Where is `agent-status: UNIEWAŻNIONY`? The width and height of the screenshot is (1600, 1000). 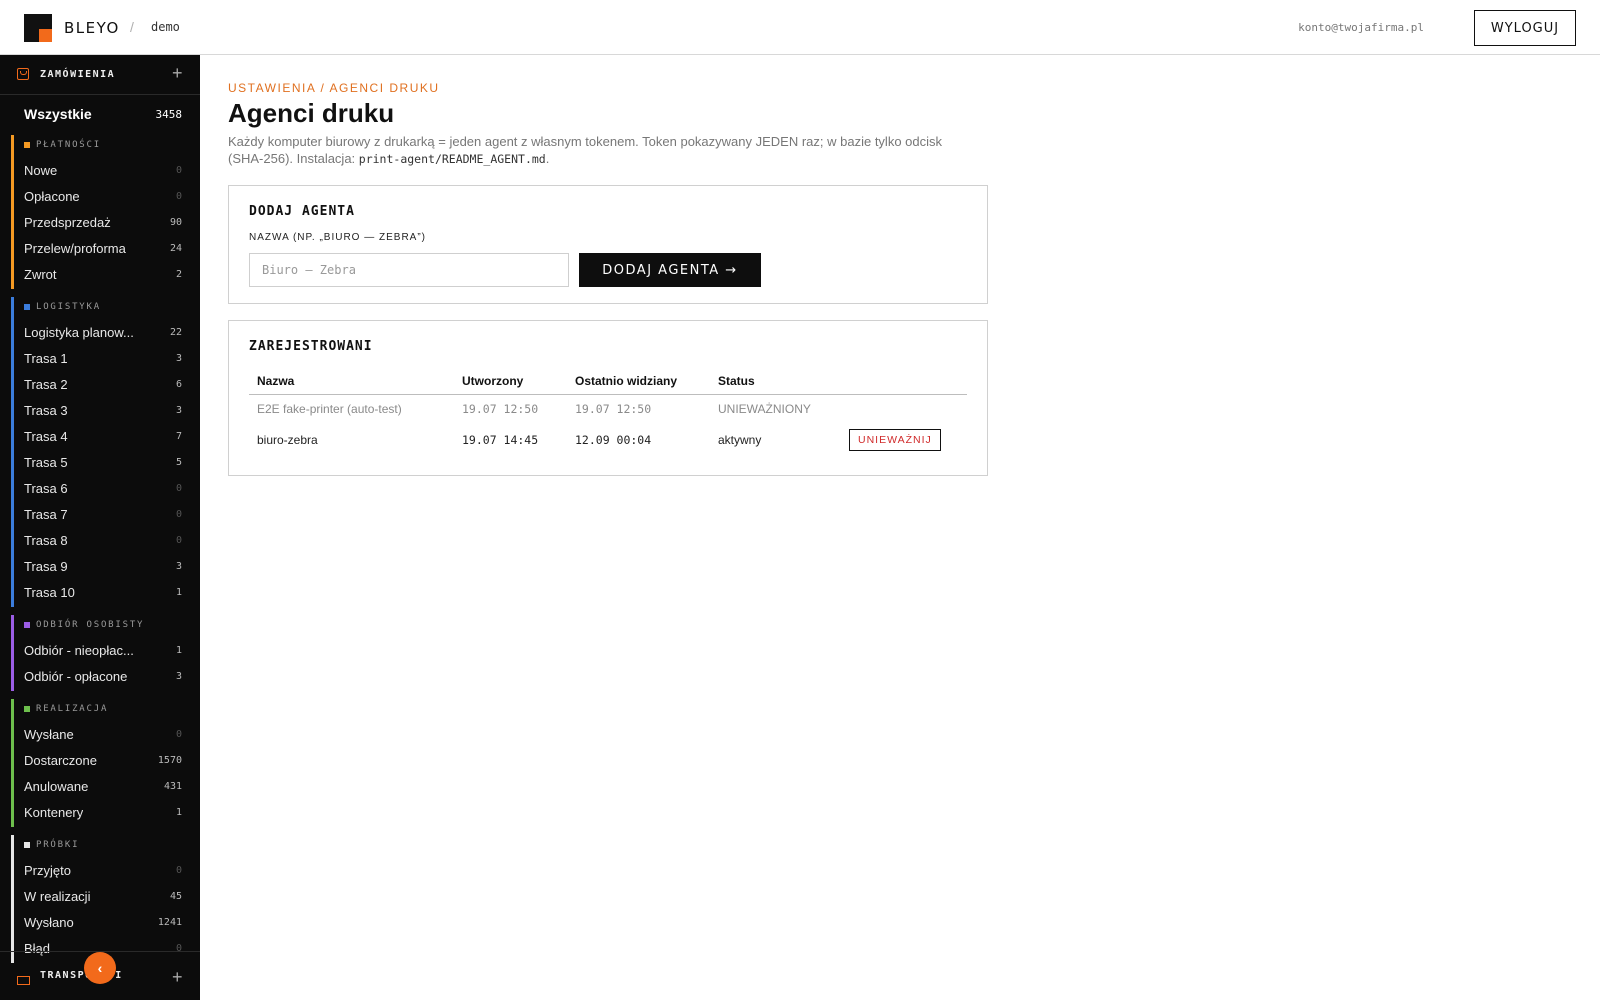 agent-status: UNIEWAŻNIONY is located at coordinates (764, 409).